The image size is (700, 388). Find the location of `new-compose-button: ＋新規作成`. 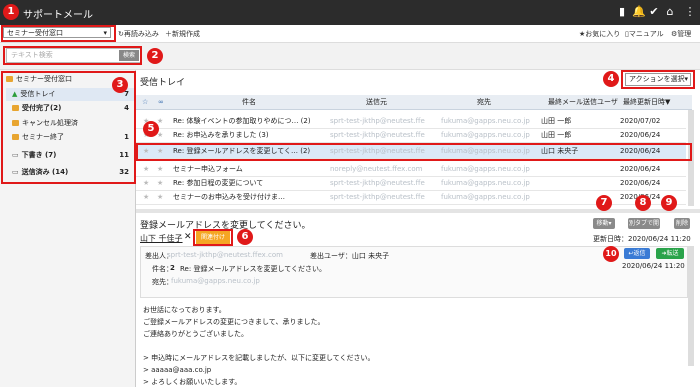

new-compose-button: ＋新規作成 is located at coordinates (182, 34).